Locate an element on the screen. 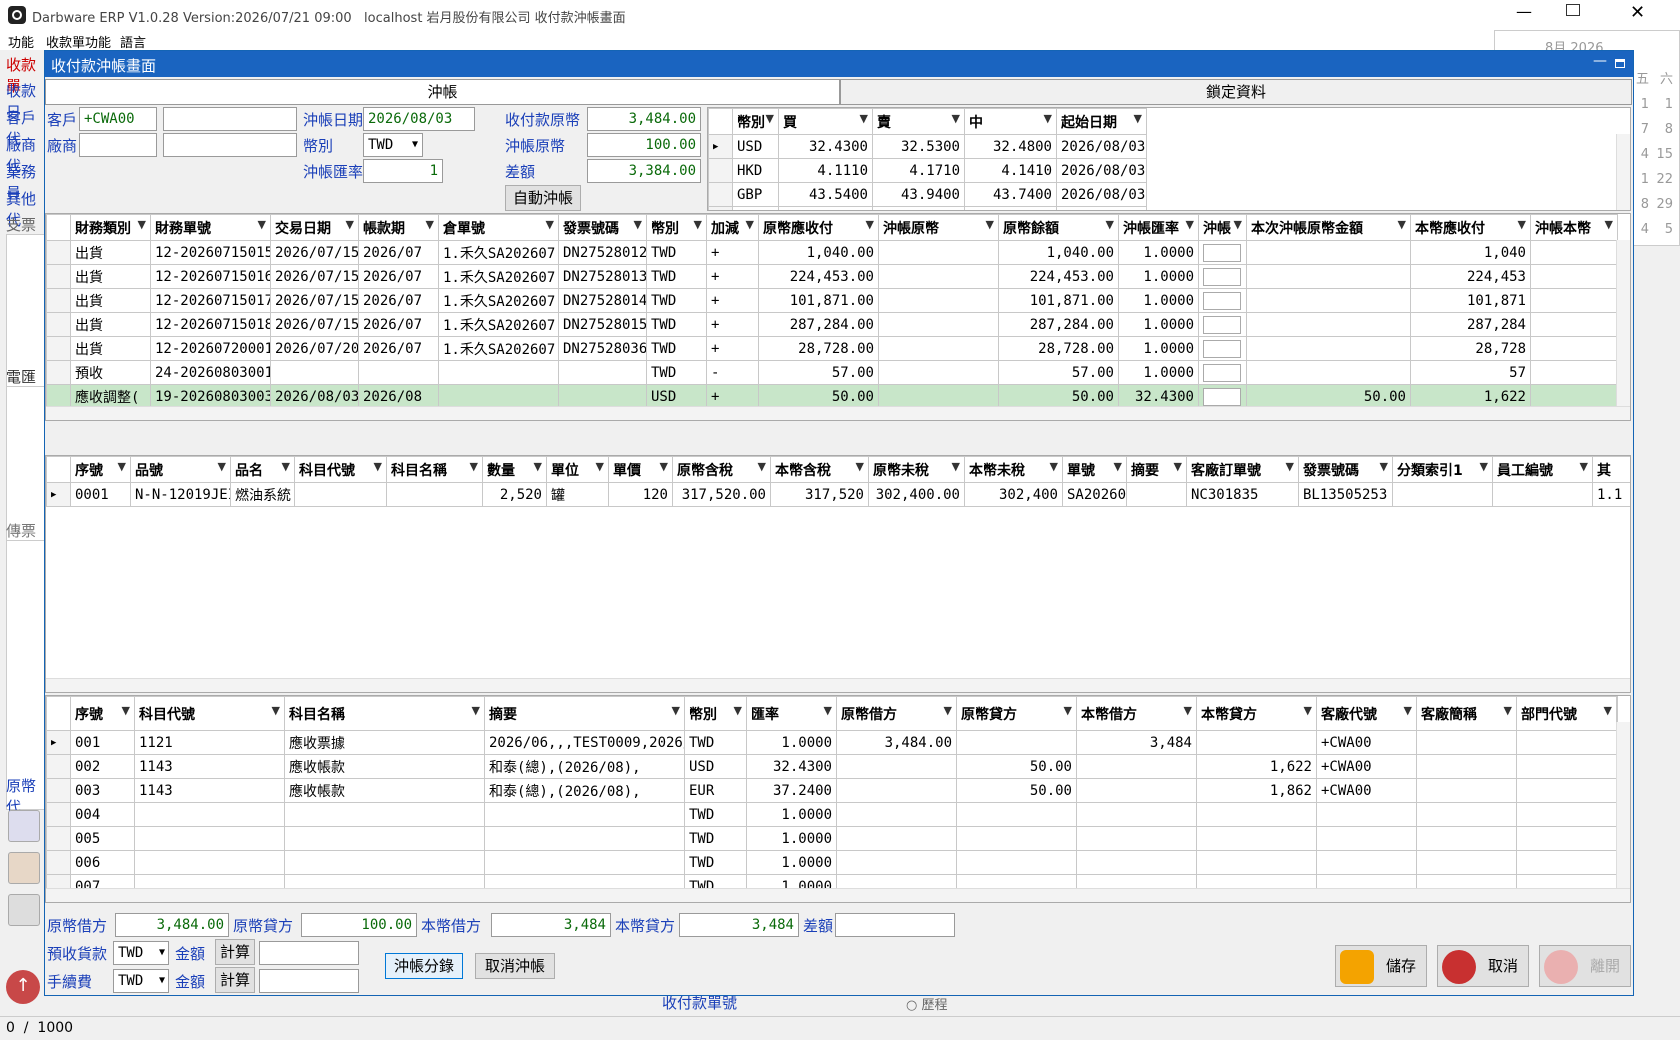  table-cell: GBP is located at coordinates (755, 194).